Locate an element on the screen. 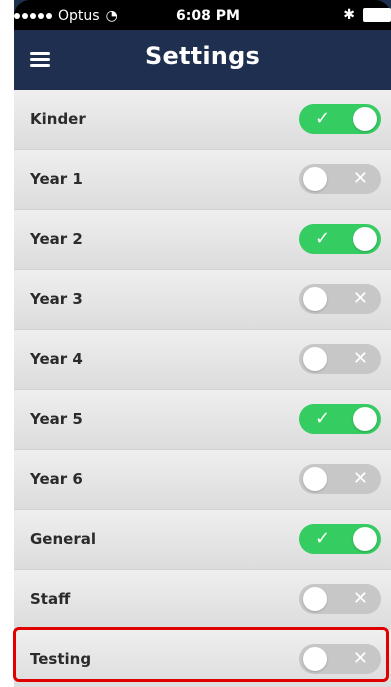  signal-strength-icon is located at coordinates (33, 16).